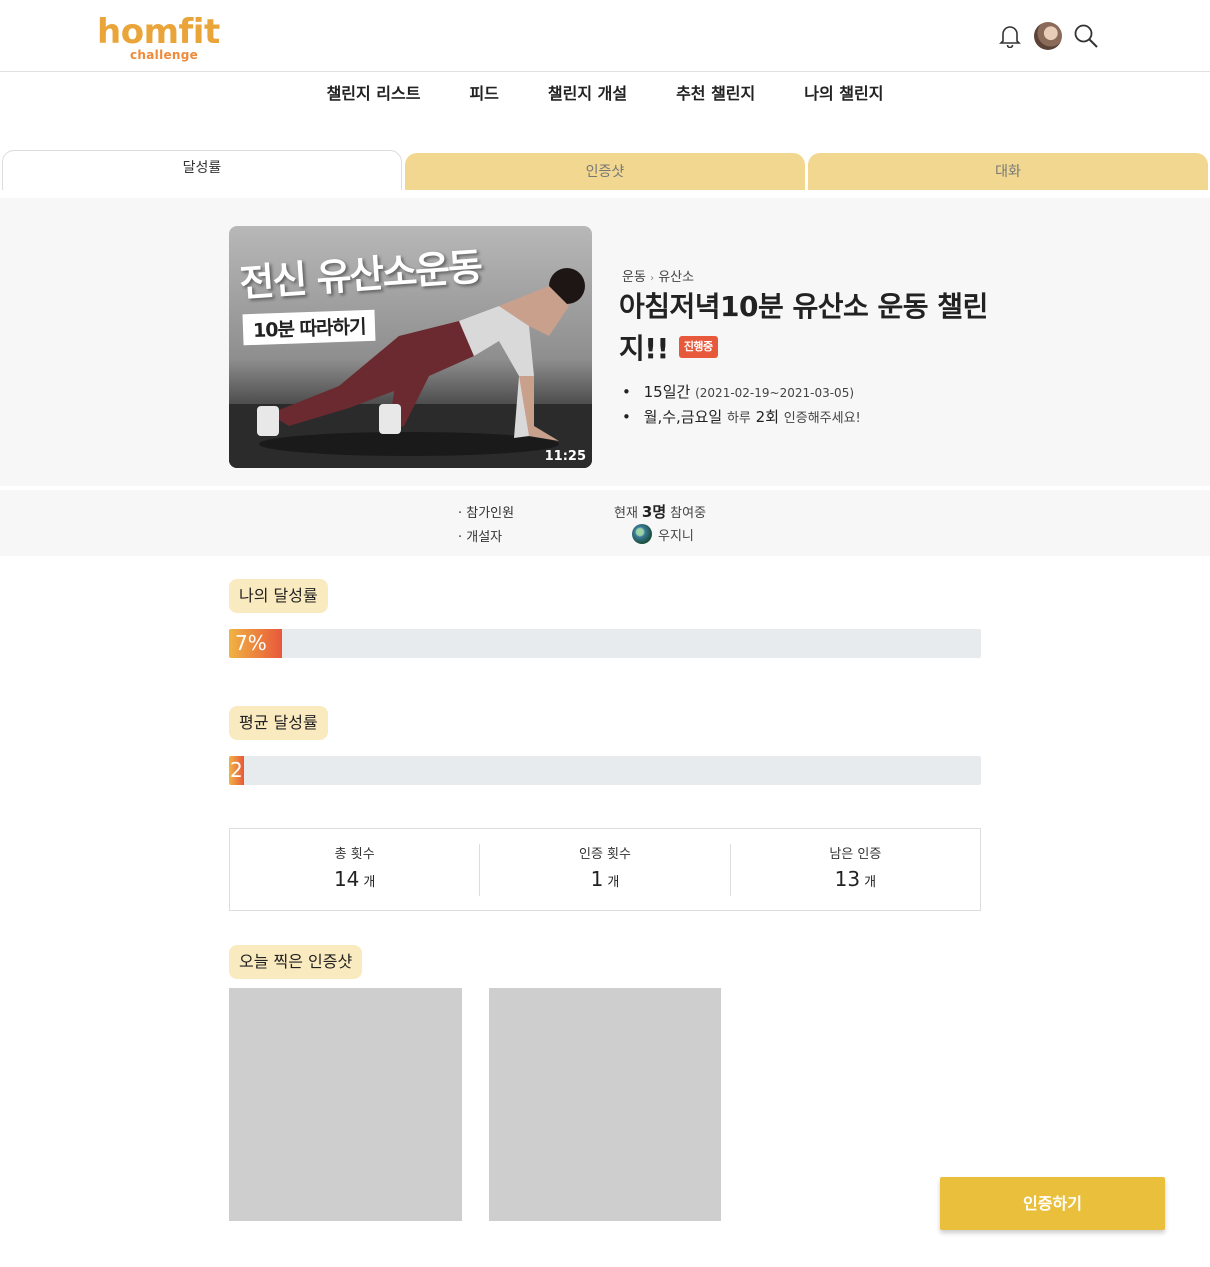 The height and width of the screenshot is (1267, 1210). Describe the element at coordinates (605, 770) in the screenshot. I see `avg-achievement-bar: 2` at that location.